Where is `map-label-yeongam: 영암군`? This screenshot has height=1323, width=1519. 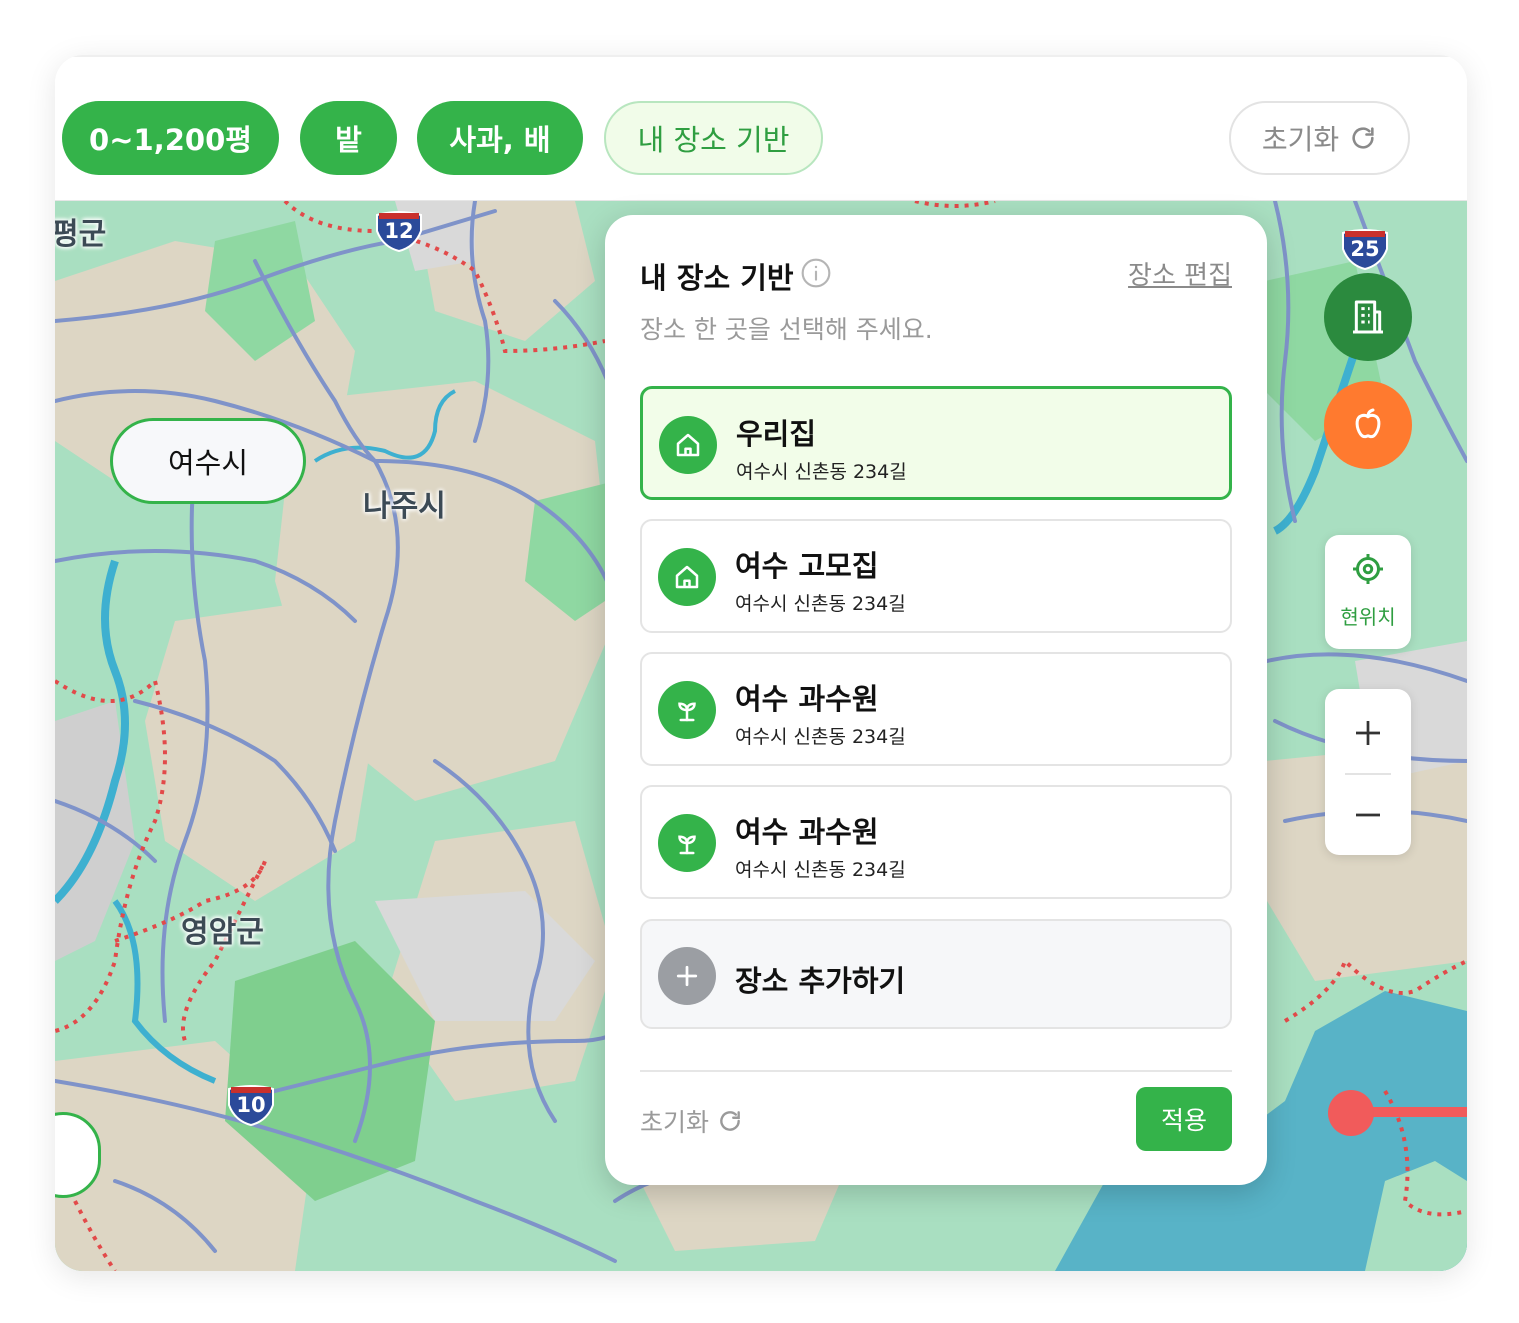 map-label-yeongam: 영암군 is located at coordinates (222, 932).